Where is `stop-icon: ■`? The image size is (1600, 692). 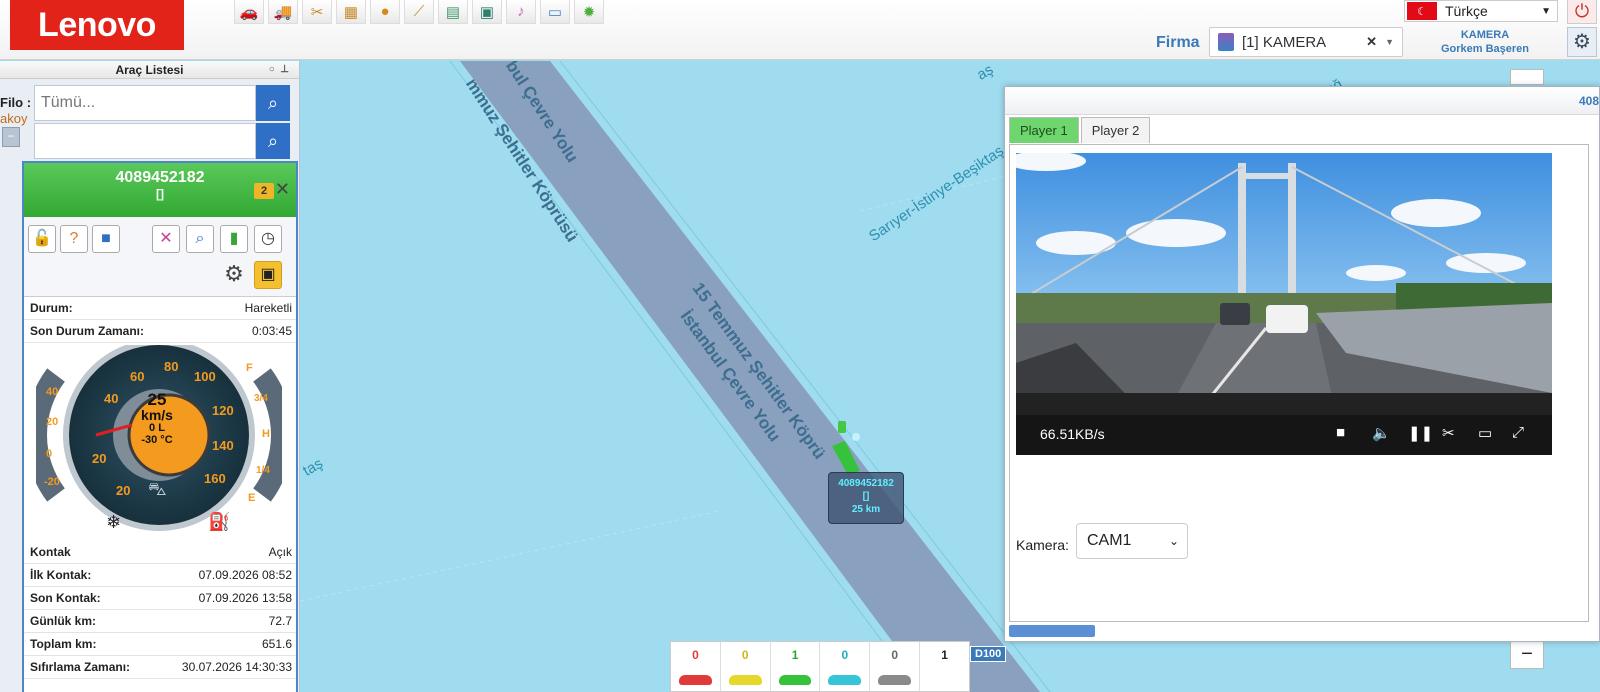
stop-icon: ■ is located at coordinates (1340, 432).